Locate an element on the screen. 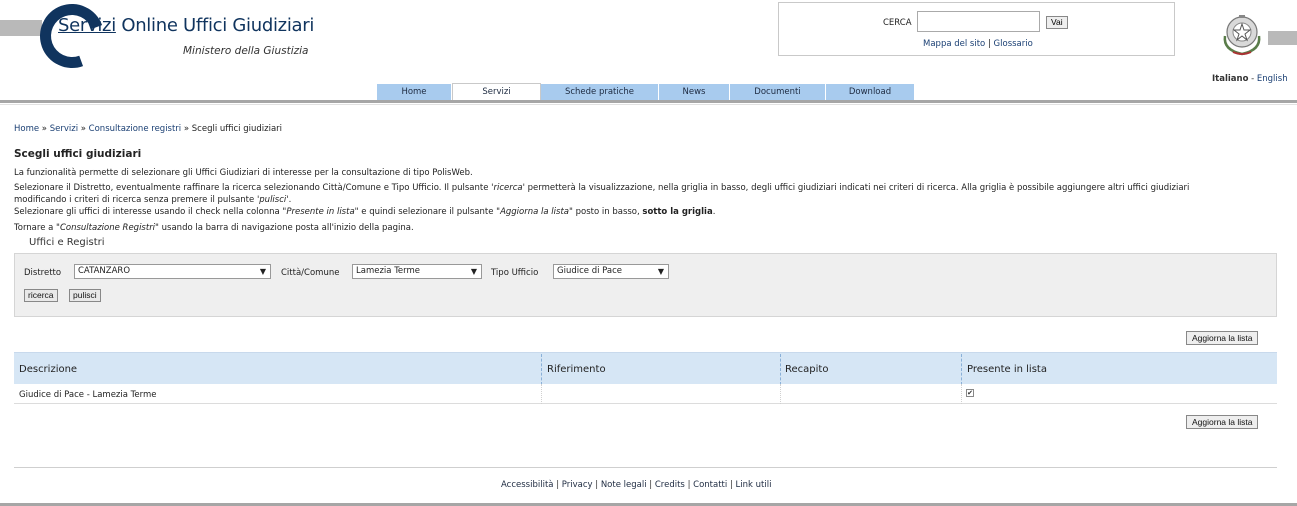 Image resolution: width=1297 pixels, height=506 pixels. footer-link-utili: Link utili is located at coordinates (754, 485).